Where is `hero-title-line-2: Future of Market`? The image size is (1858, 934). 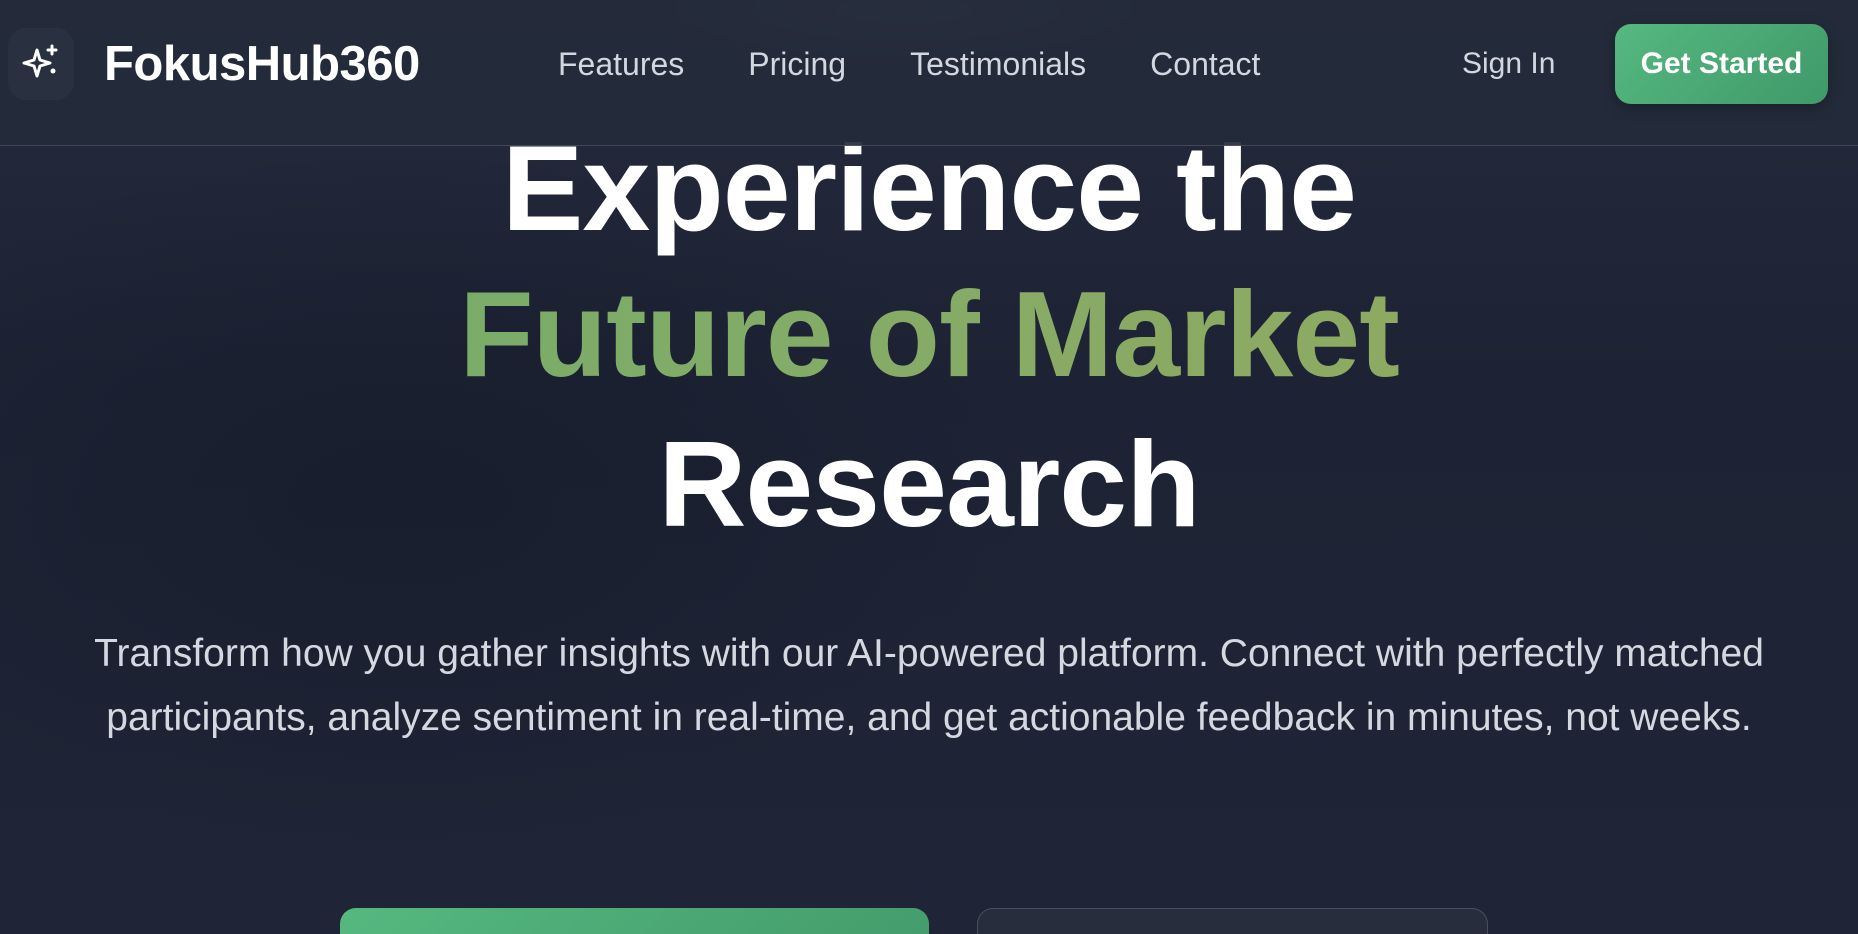
hero-title-line-2: Future of Market is located at coordinates (929, 334).